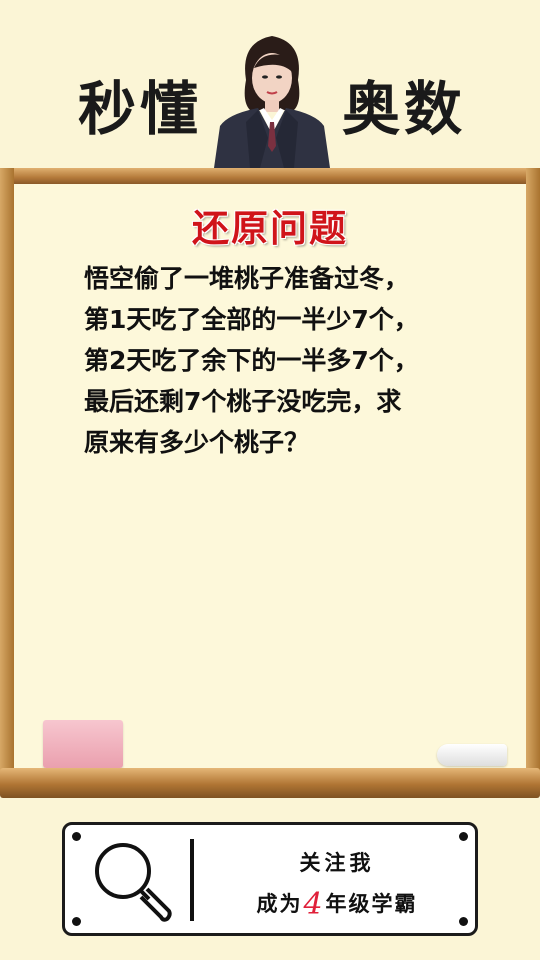 The width and height of the screenshot is (540, 960). What do you see at coordinates (251, 360) in the screenshot?
I see `problem-line: 第2天吃了余下的一半多7个，` at bounding box center [251, 360].